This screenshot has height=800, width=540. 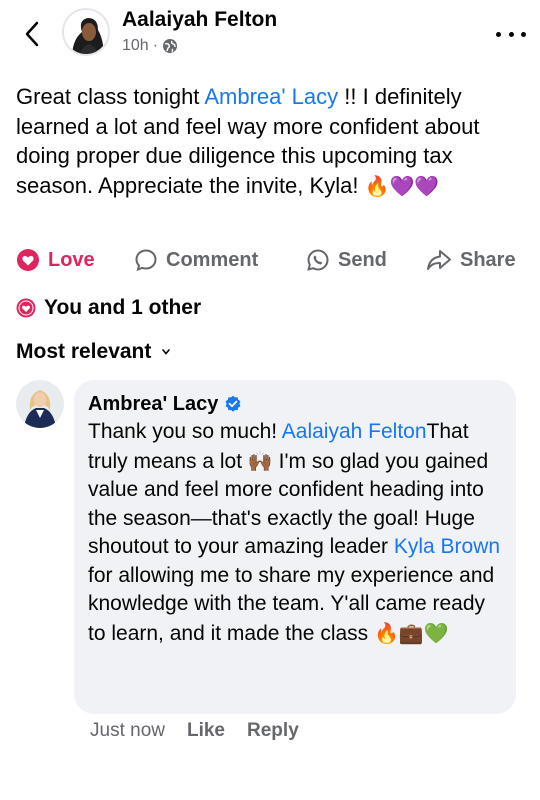 I want to click on sort-label: Most relevant, so click(x=84, y=351).